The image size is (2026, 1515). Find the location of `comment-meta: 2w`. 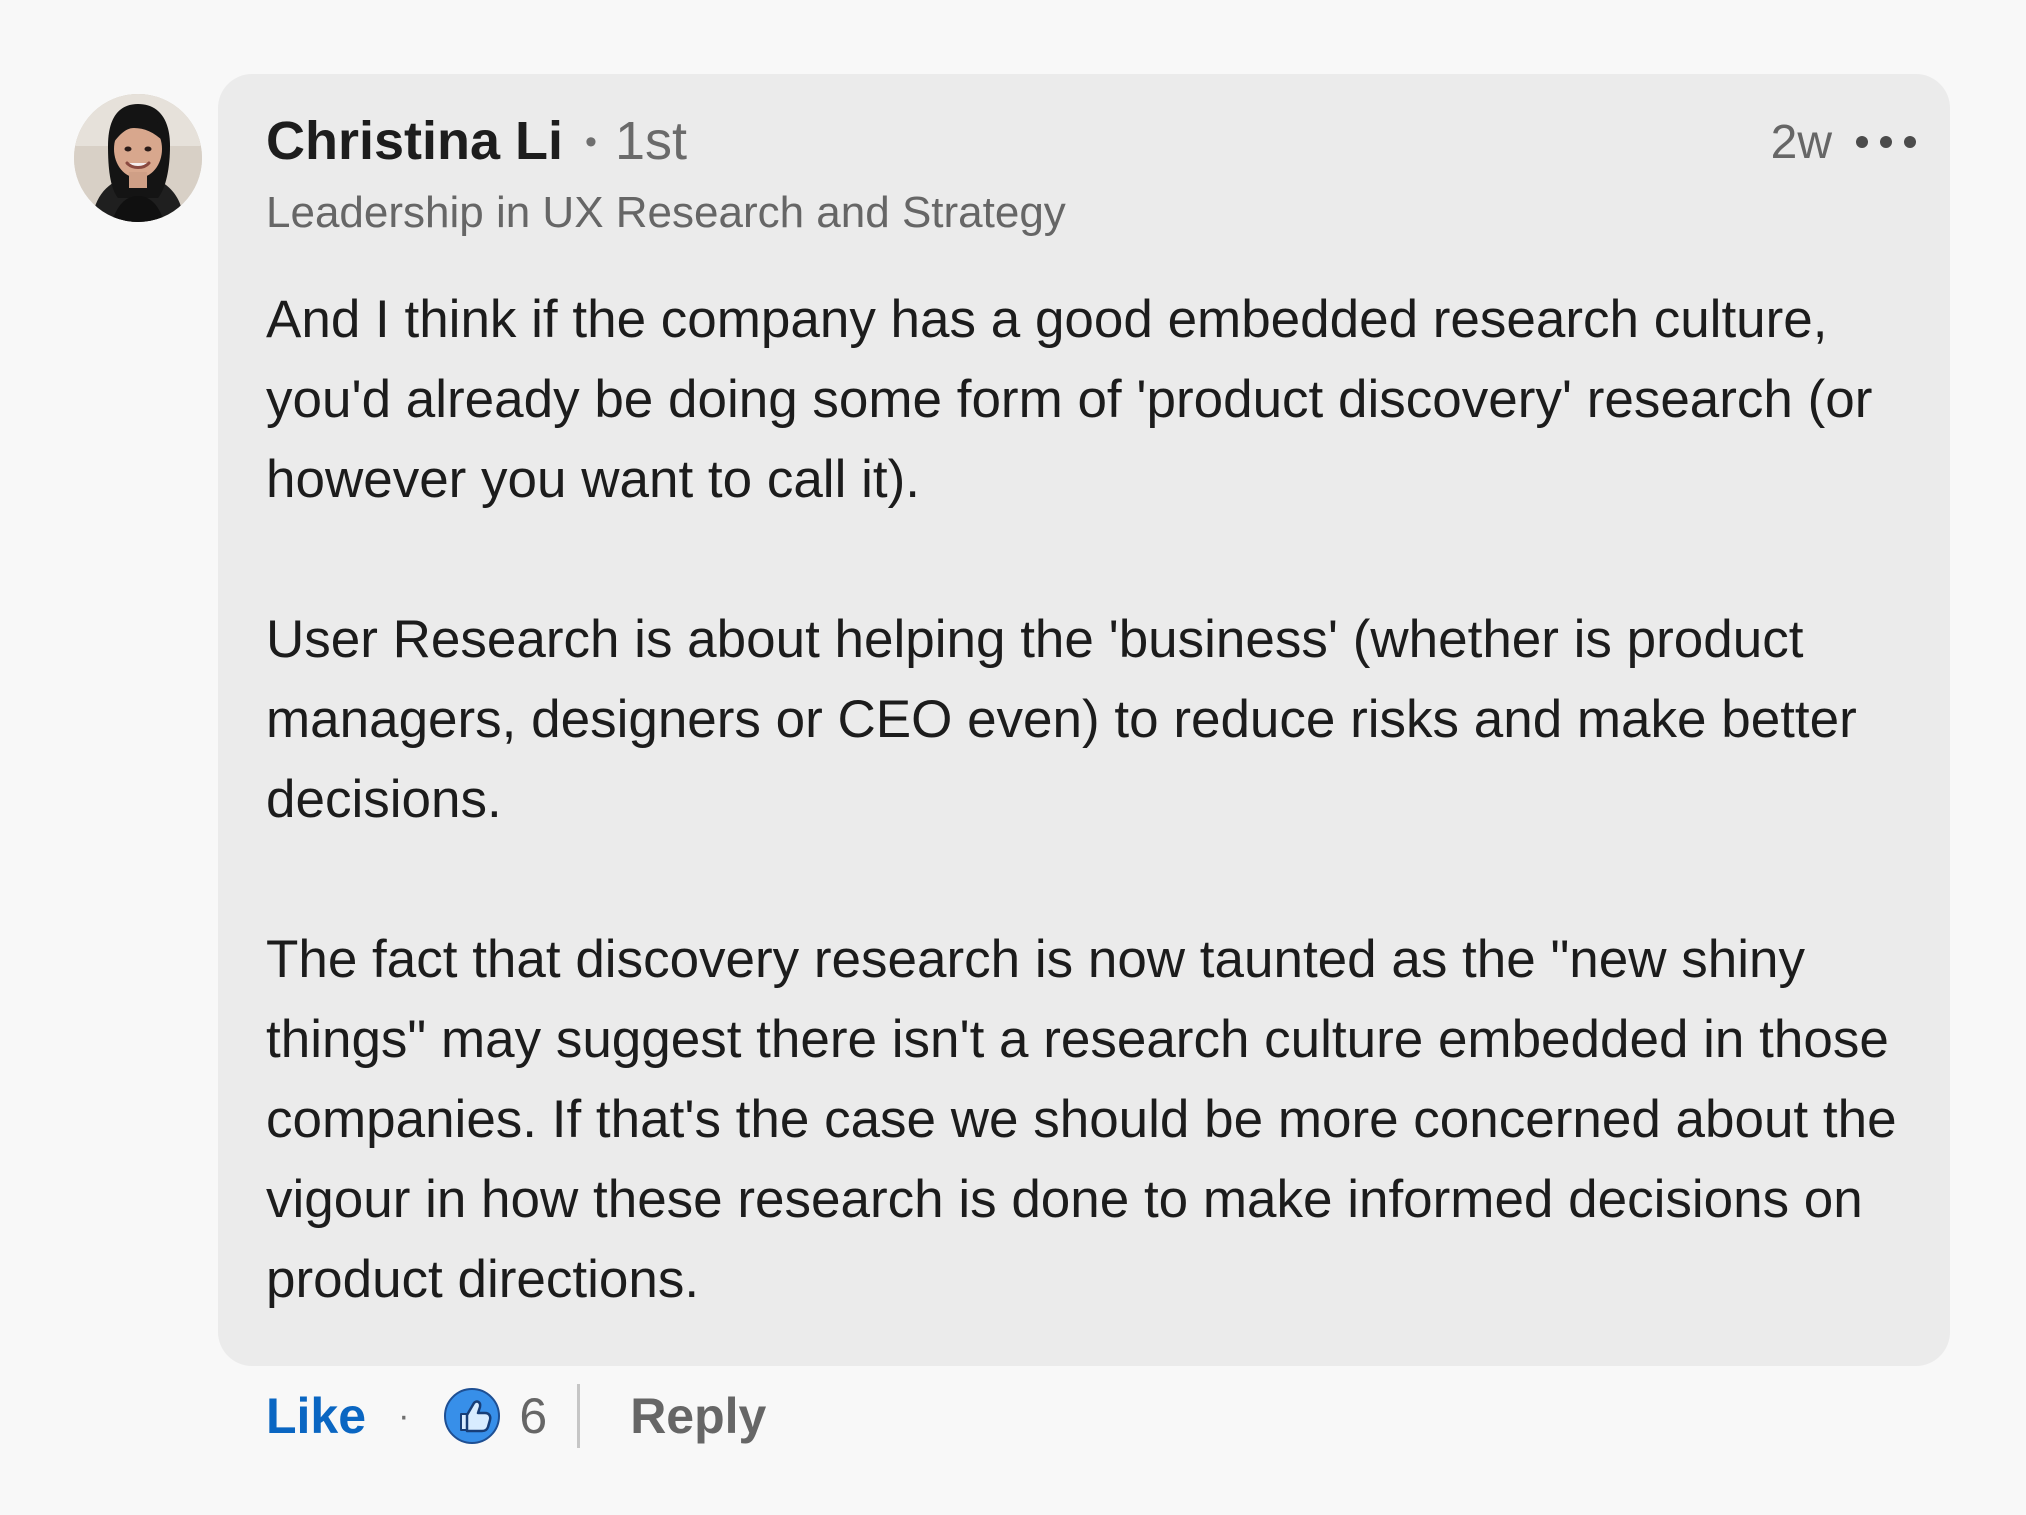

comment-meta: 2w is located at coordinates (1843, 142).